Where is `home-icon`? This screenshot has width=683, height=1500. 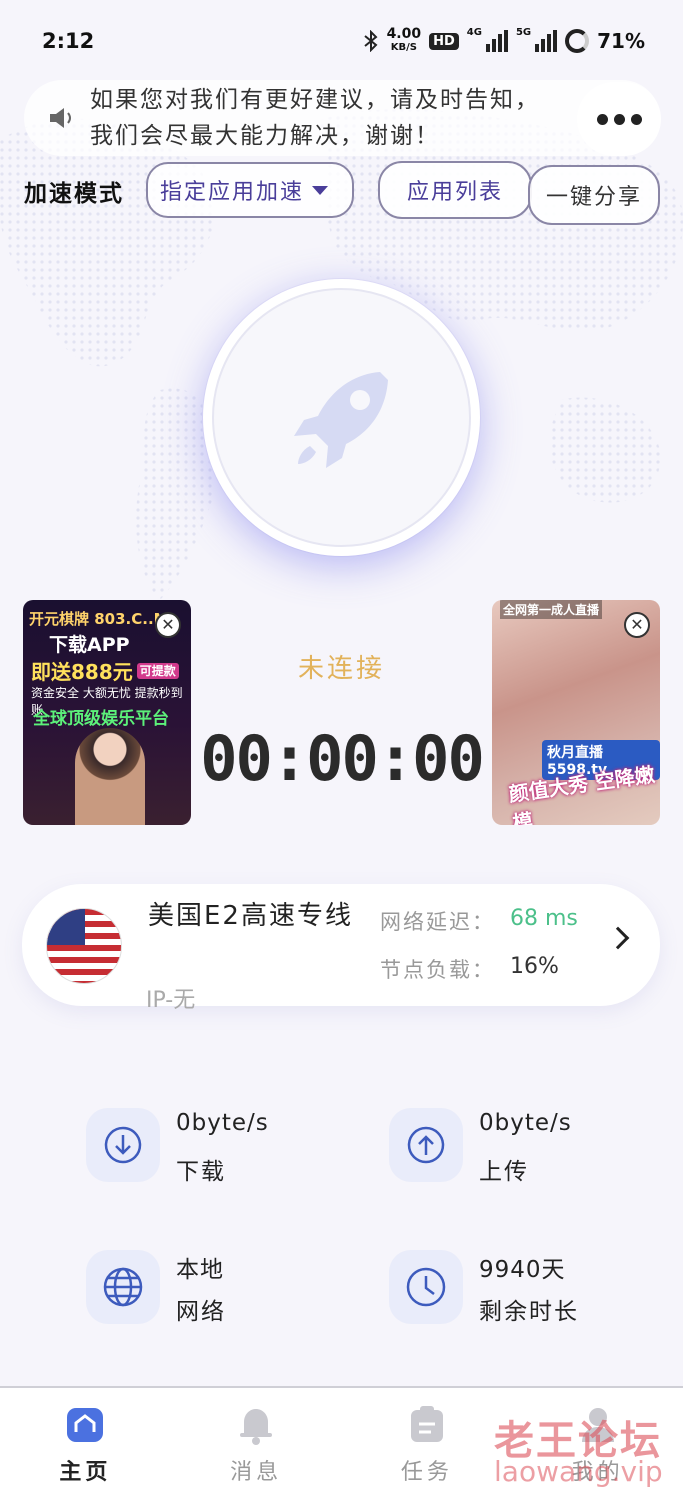 home-icon is located at coordinates (85, 1425).